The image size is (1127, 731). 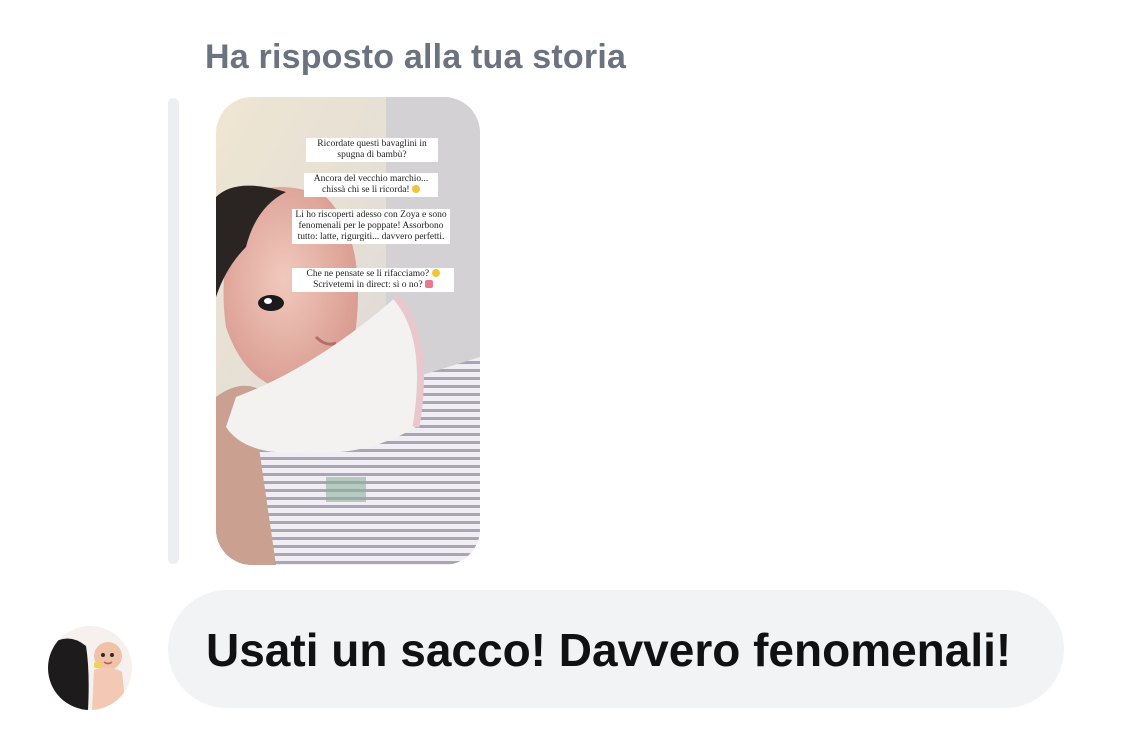 What do you see at coordinates (368, 274) in the screenshot?
I see `story-caption-4-line1: Che ne pensate se li rifacciamo?` at bounding box center [368, 274].